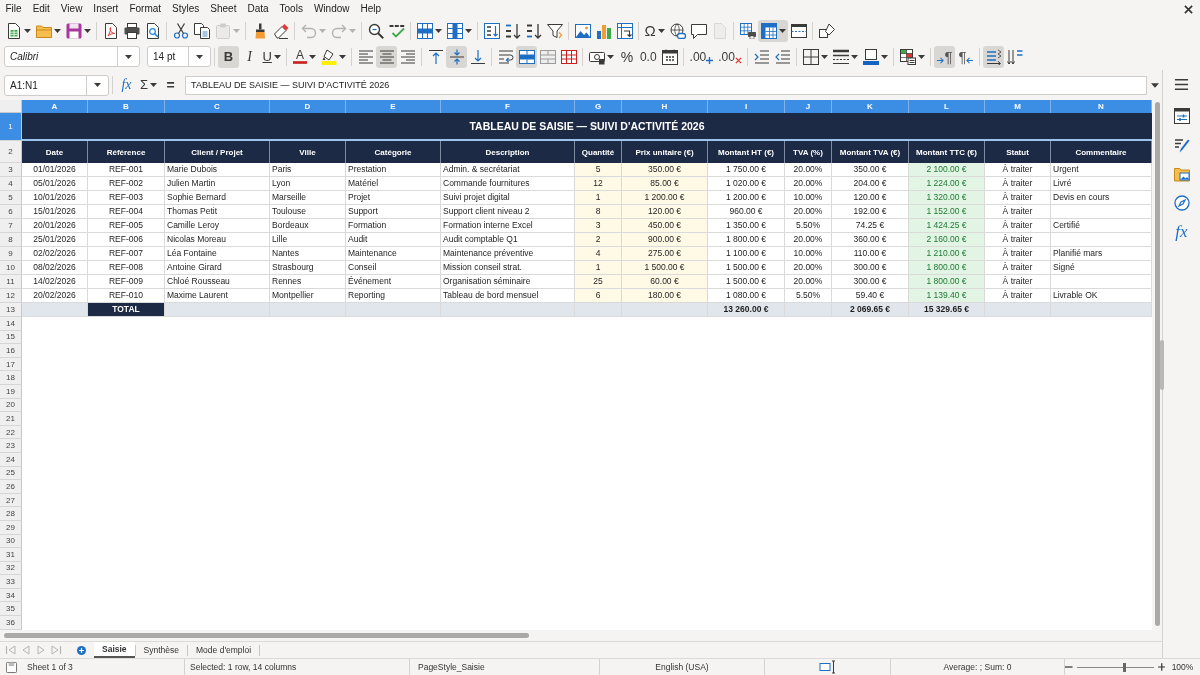  Describe the element at coordinates (527, 56) in the screenshot. I see `merge-center-button` at that location.